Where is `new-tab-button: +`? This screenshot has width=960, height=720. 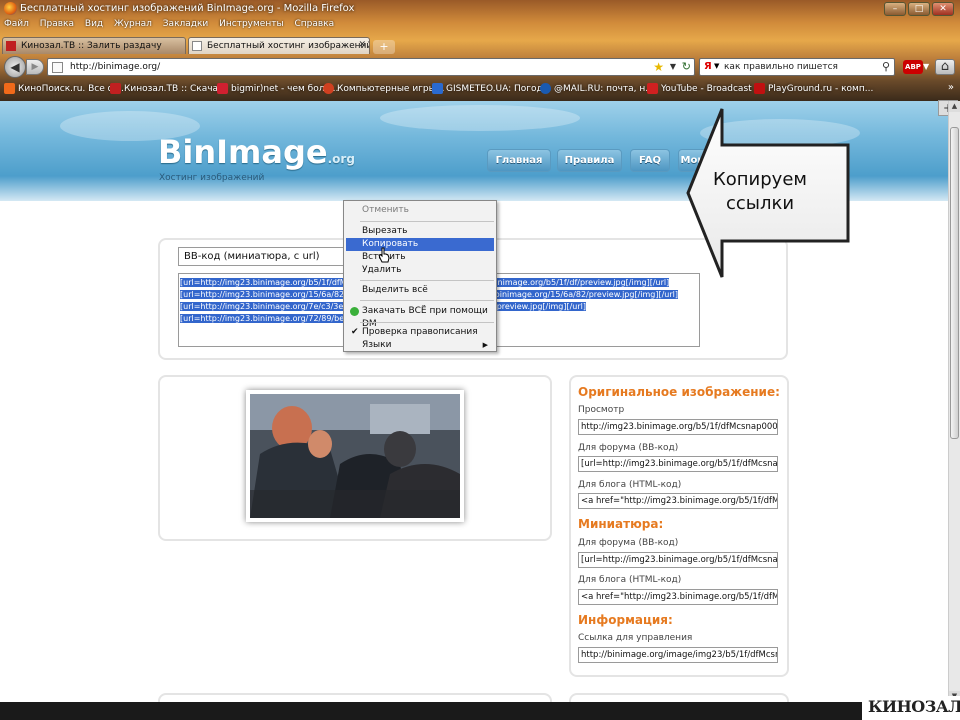
new-tab-button: + is located at coordinates (384, 47).